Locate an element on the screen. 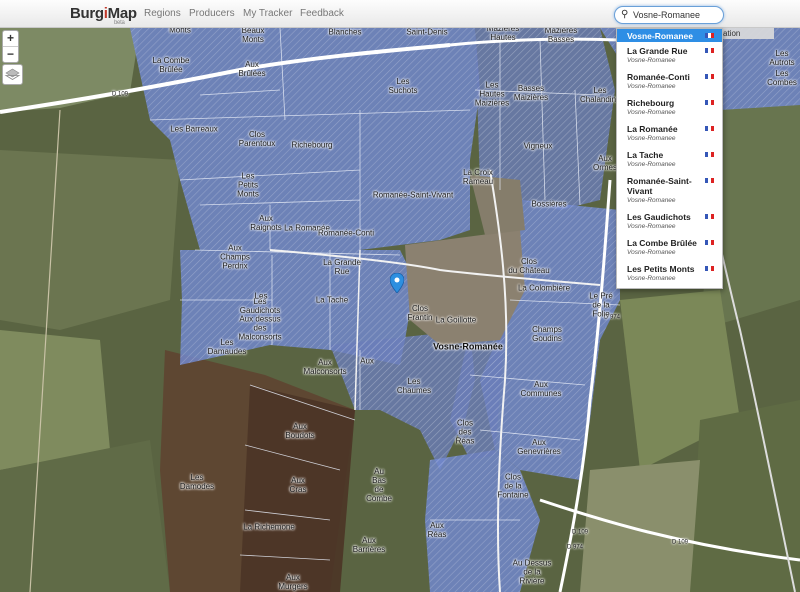 The height and width of the screenshot is (592, 800). search-icon: ⚲ is located at coordinates (625, 14).